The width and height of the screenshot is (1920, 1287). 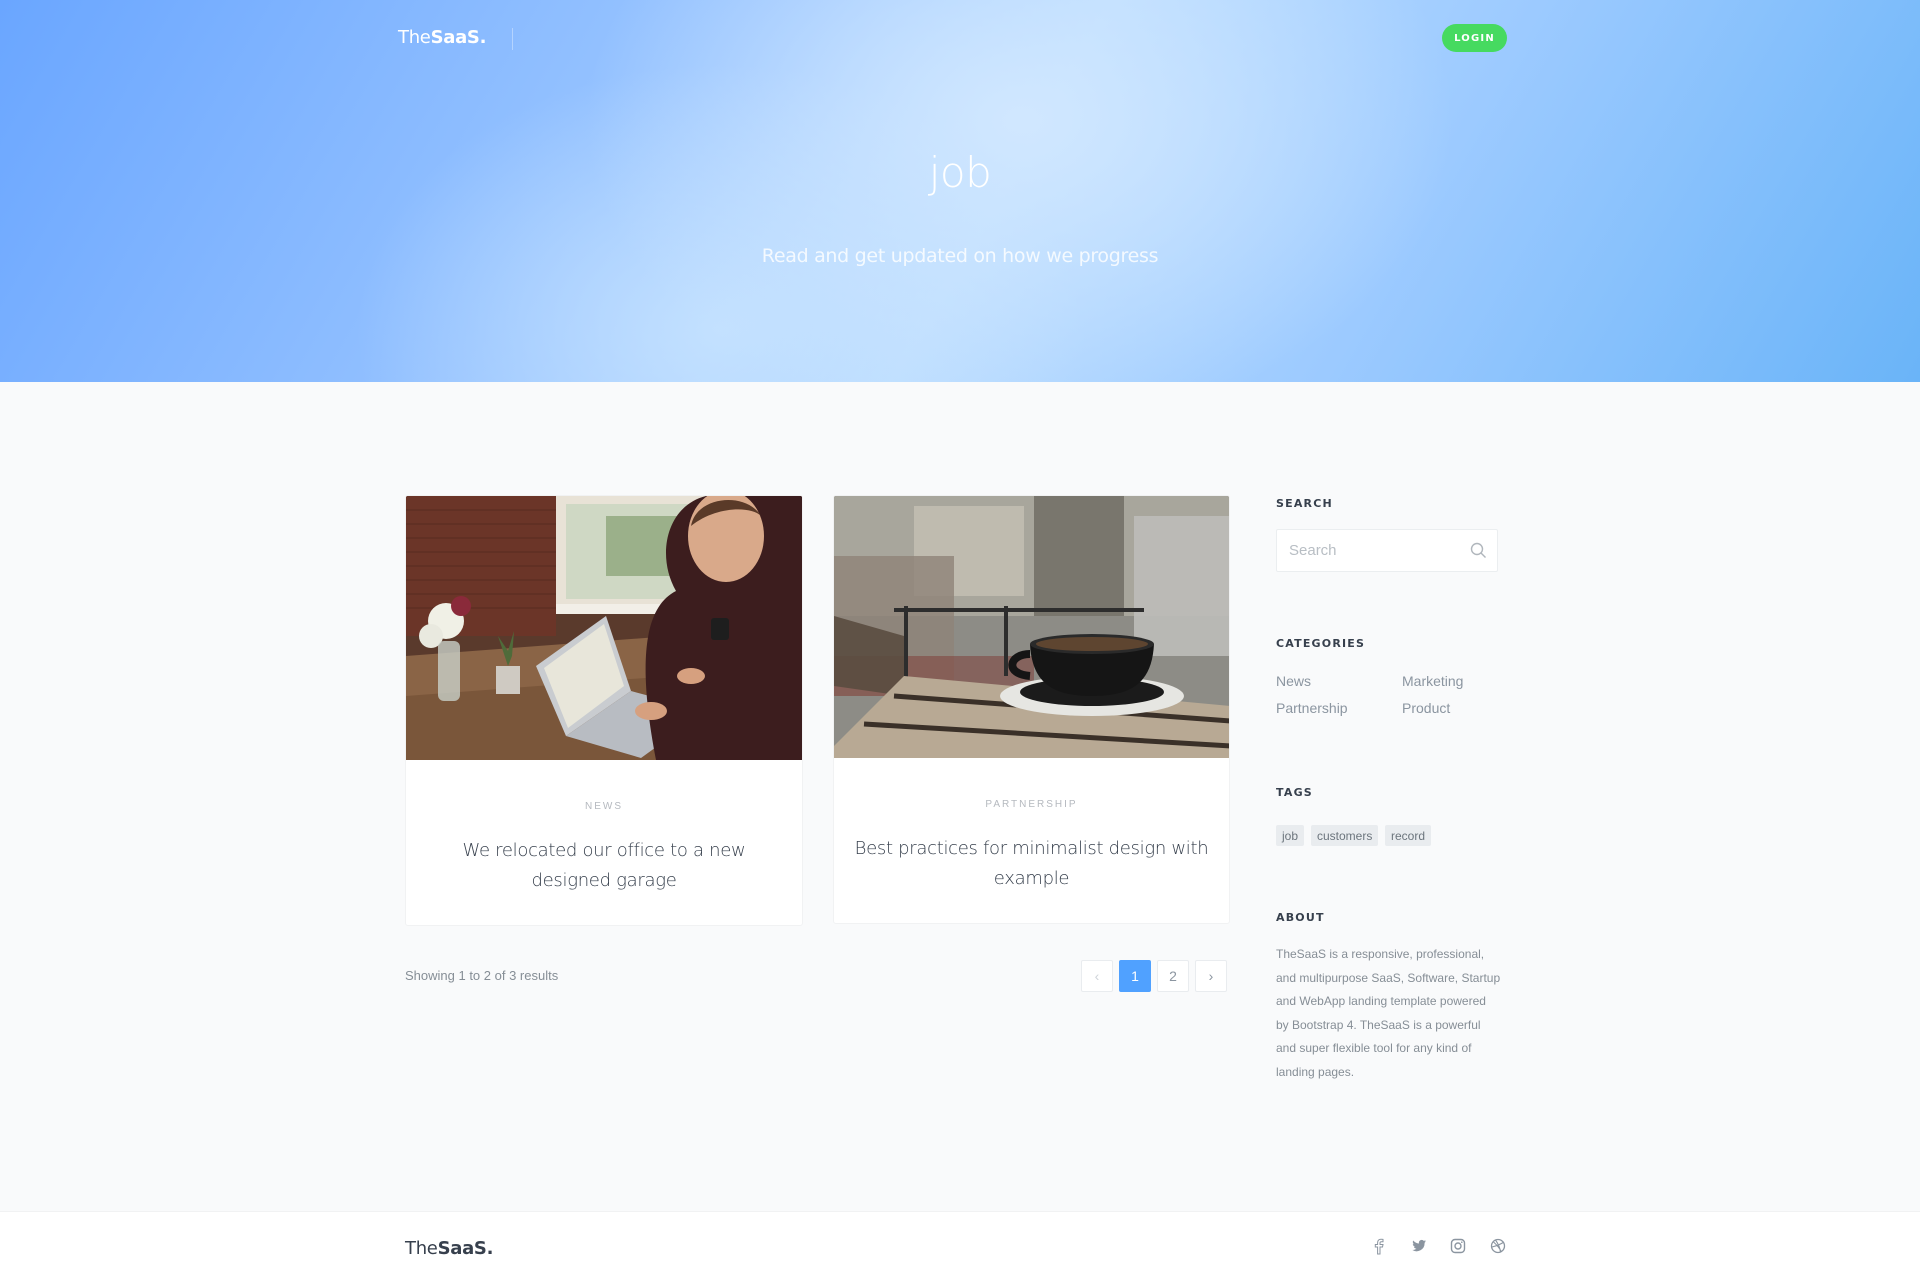 I want to click on post-image-laptop-desk, so click(x=604, y=628).